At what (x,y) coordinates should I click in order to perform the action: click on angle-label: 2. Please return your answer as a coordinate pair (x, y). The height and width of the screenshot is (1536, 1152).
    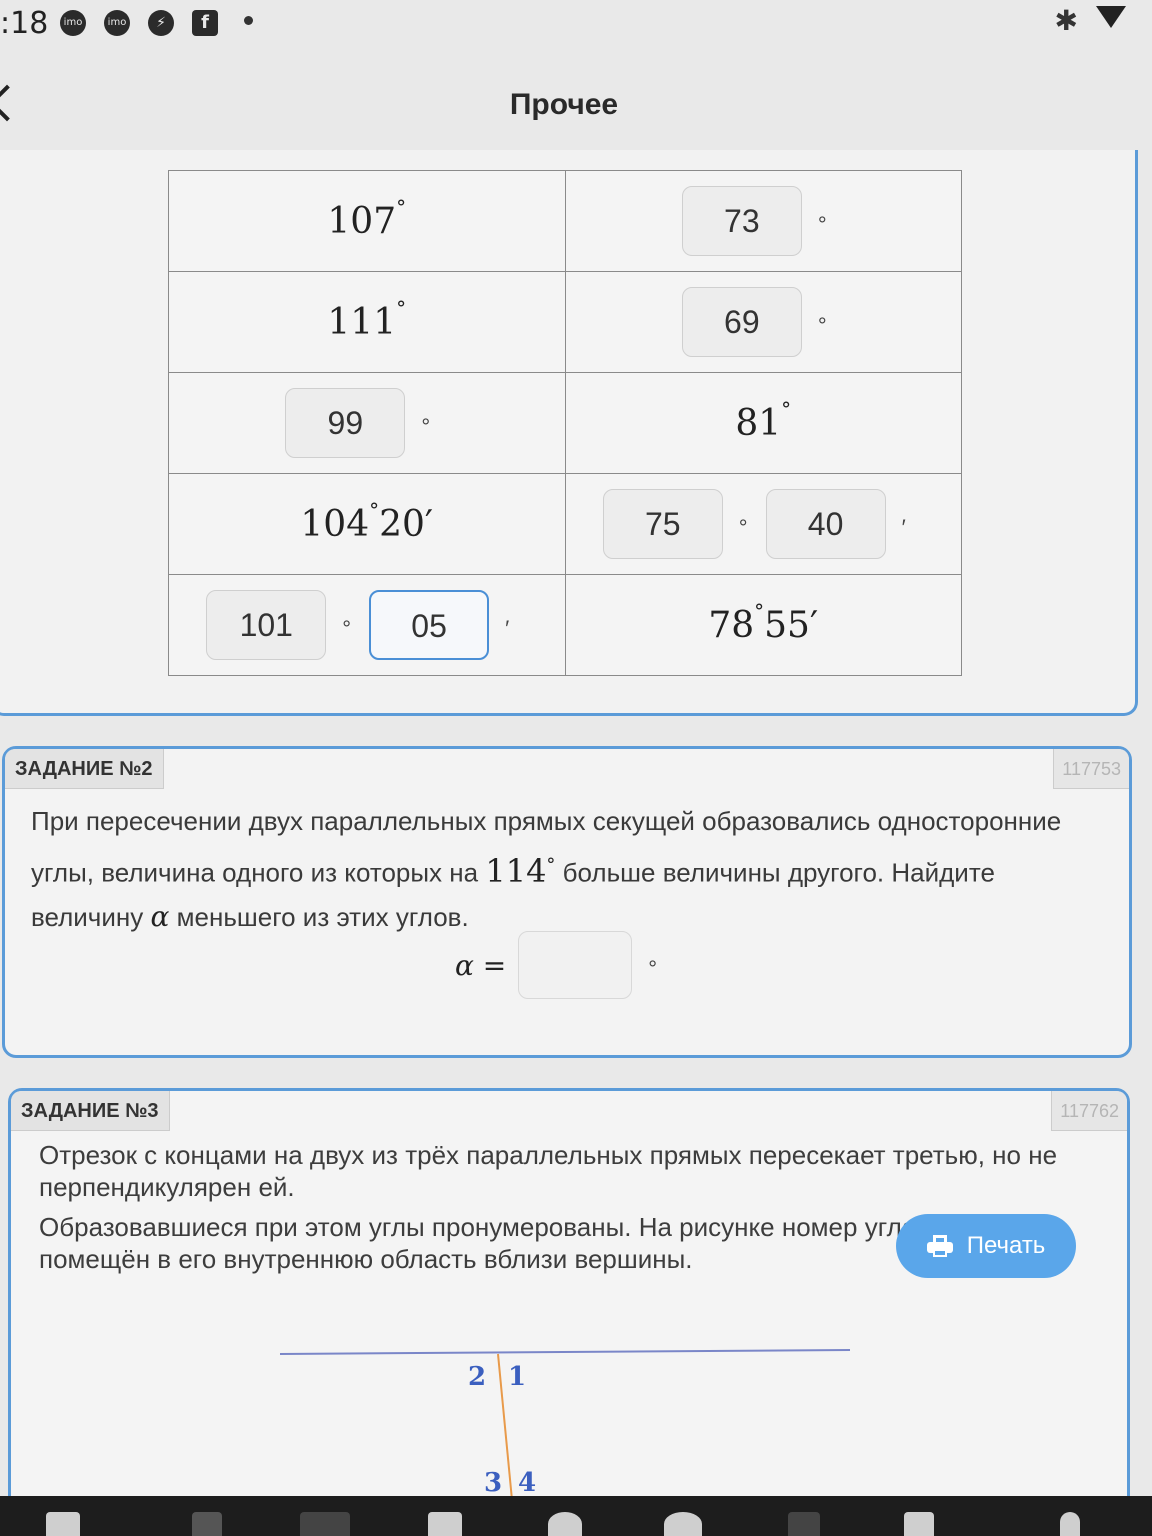
    Looking at the image, I should click on (477, 1377).